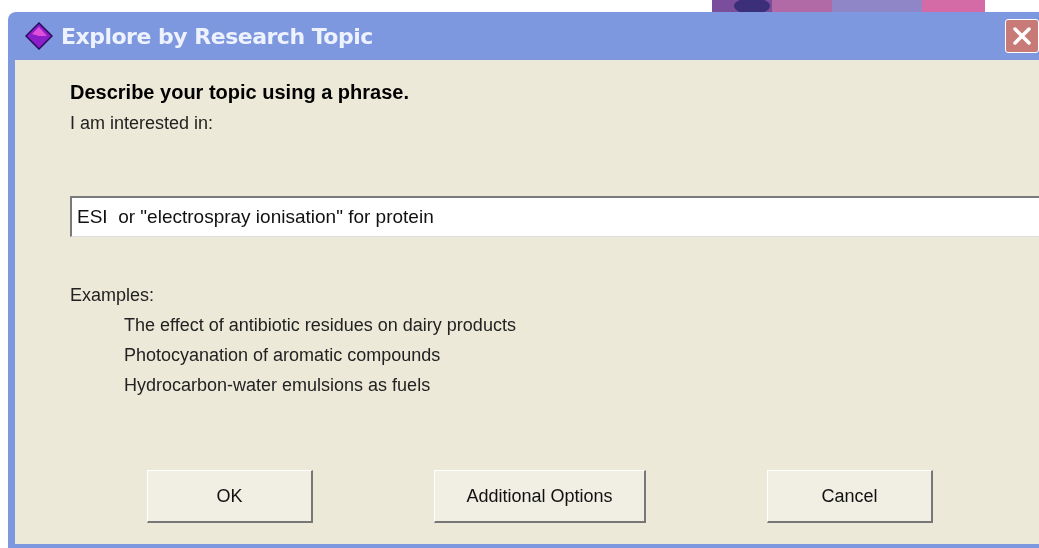  I want to click on example-text: The effect of antibiotic residues on dairy products, so click(320, 325).